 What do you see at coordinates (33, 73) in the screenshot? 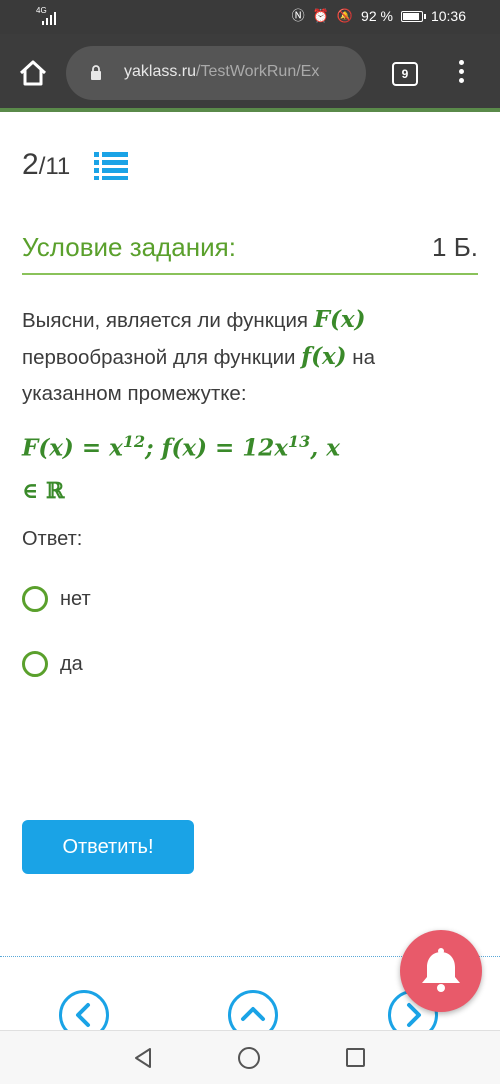
I see `home-icon` at bounding box center [33, 73].